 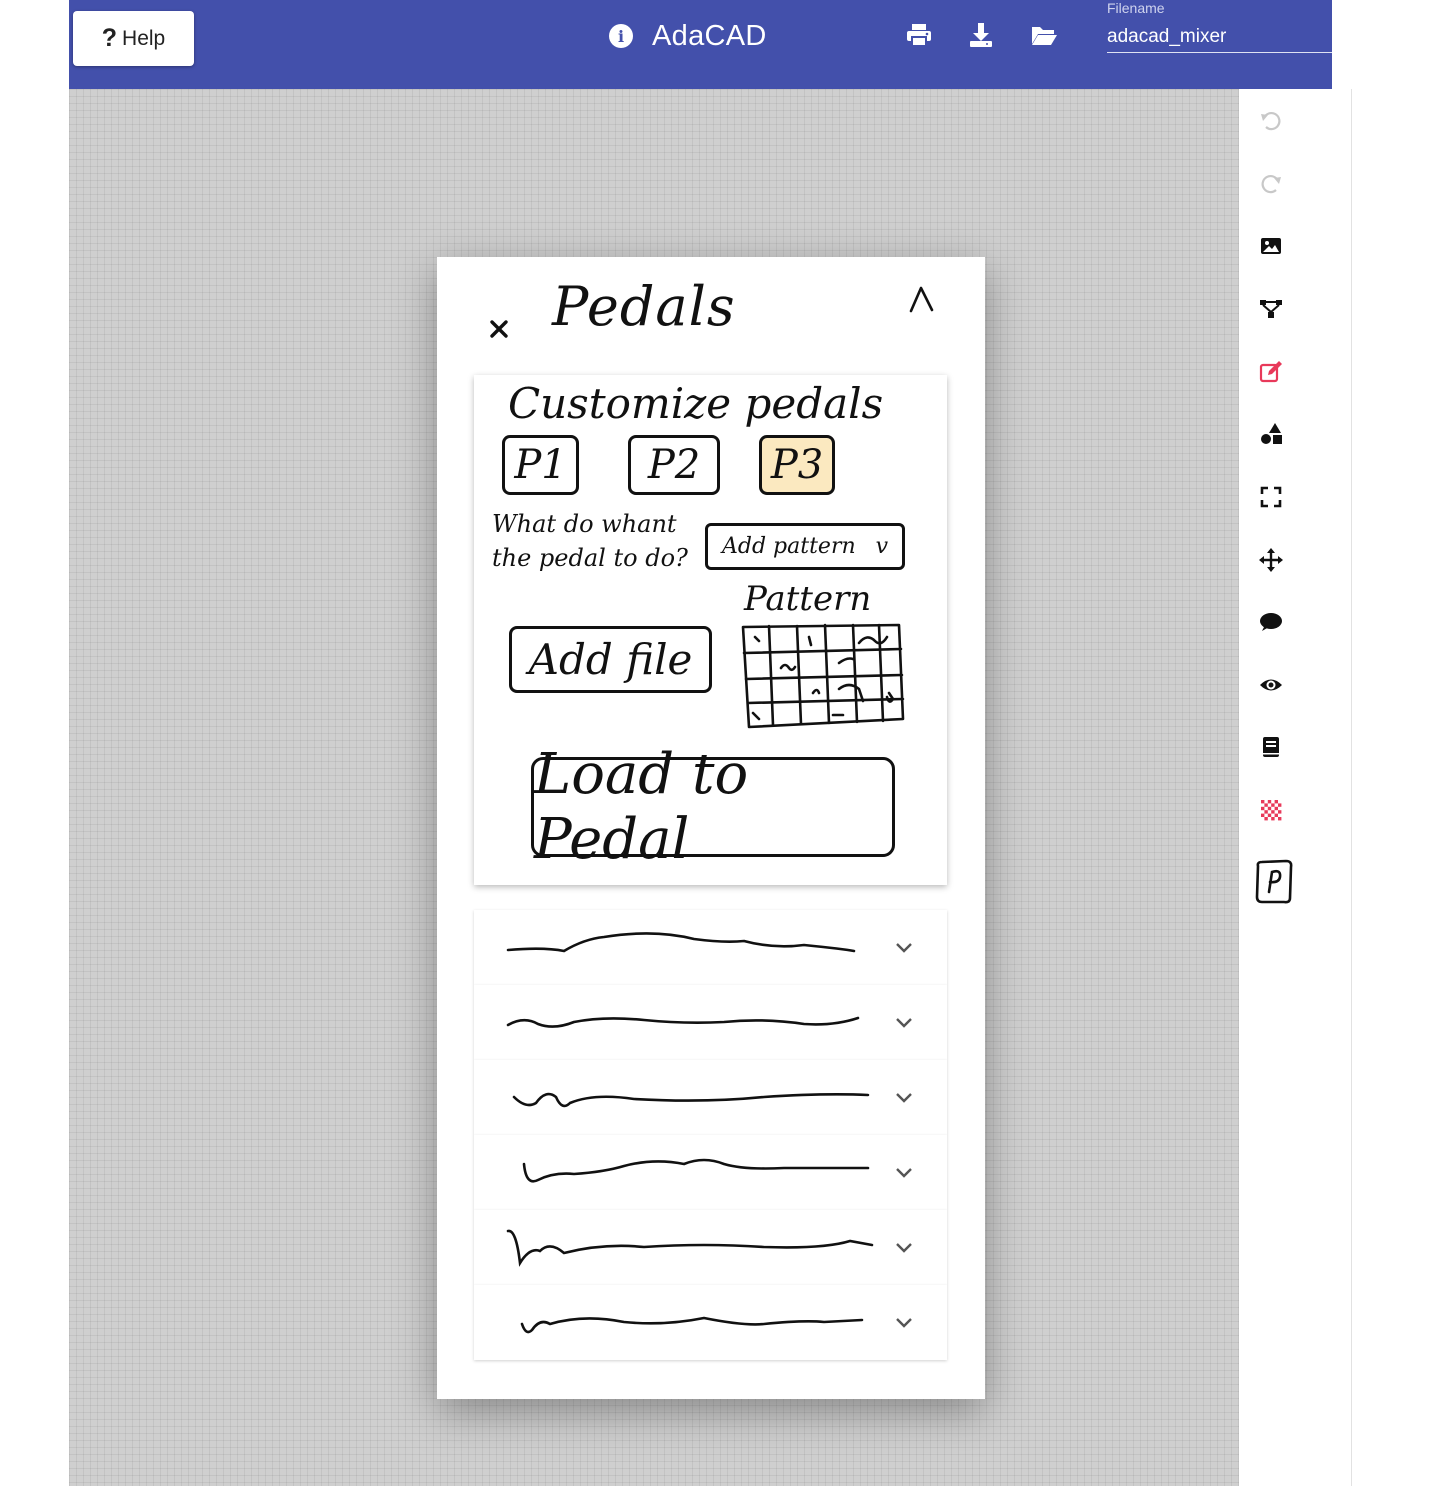 What do you see at coordinates (981, 35) in the screenshot?
I see `download-icon` at bounding box center [981, 35].